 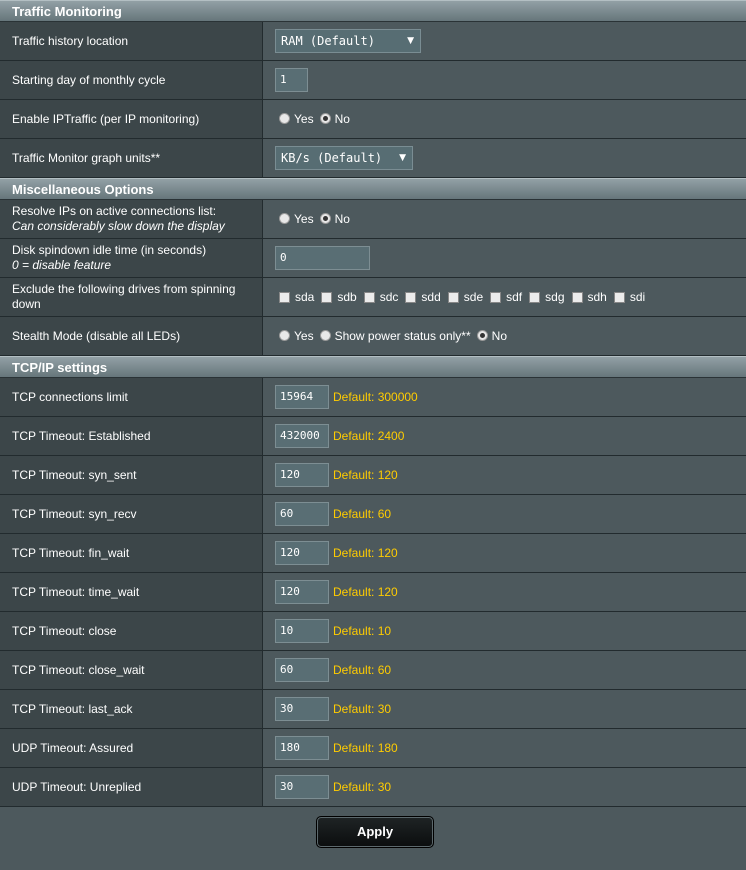 I want to click on drive-sdh-option: sdh, so click(x=589, y=297).